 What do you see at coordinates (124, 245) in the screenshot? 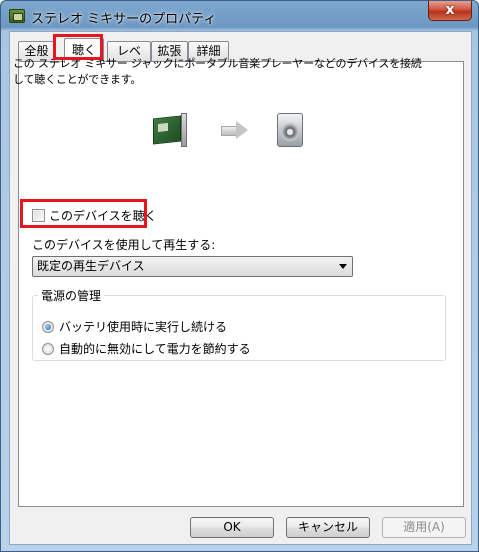
I see `playback-device-label: このデバイスを使用して再生する:` at bounding box center [124, 245].